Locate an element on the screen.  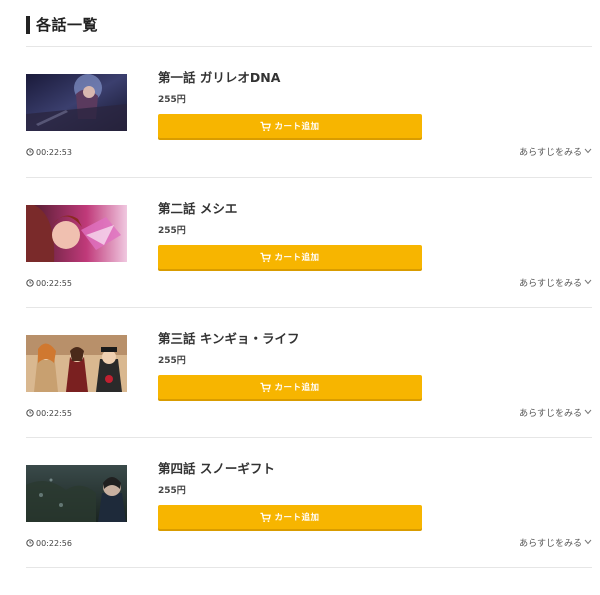
duration-text: 00:22:56 is located at coordinates (54, 543).